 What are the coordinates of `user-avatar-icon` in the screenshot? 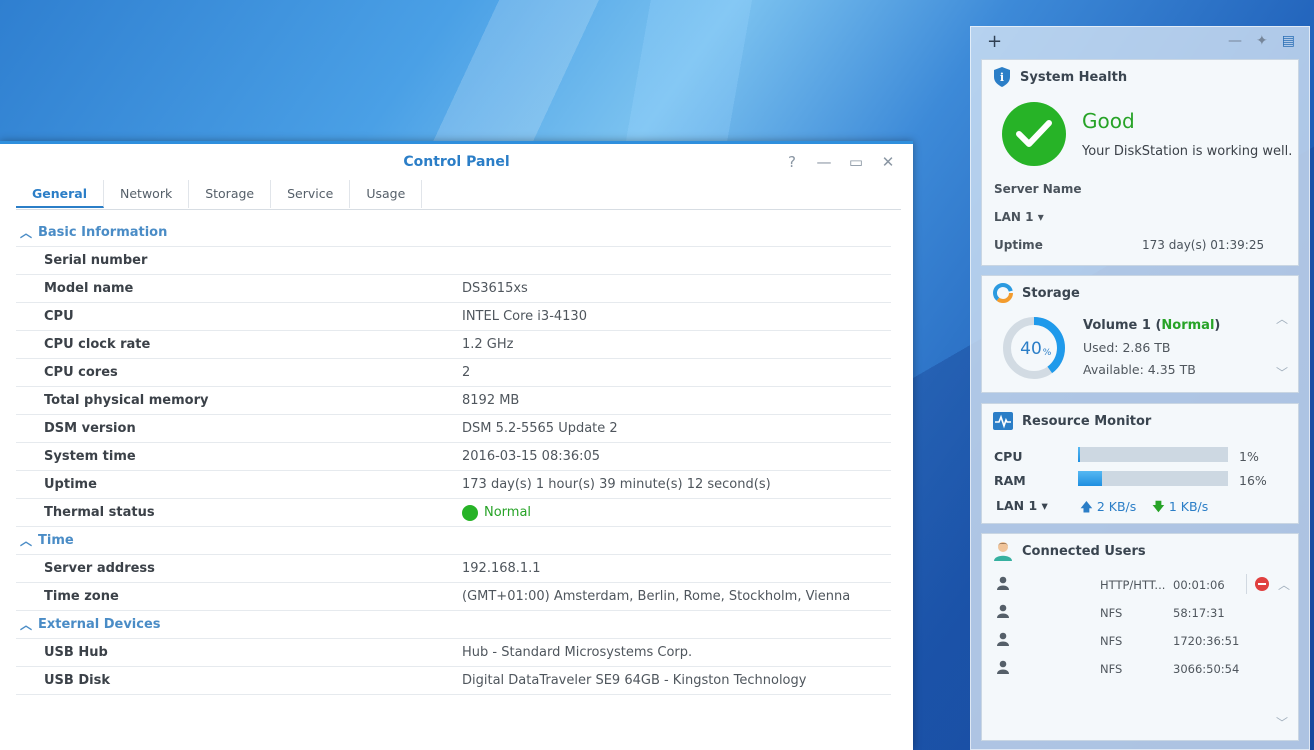 It's located at (1003, 551).